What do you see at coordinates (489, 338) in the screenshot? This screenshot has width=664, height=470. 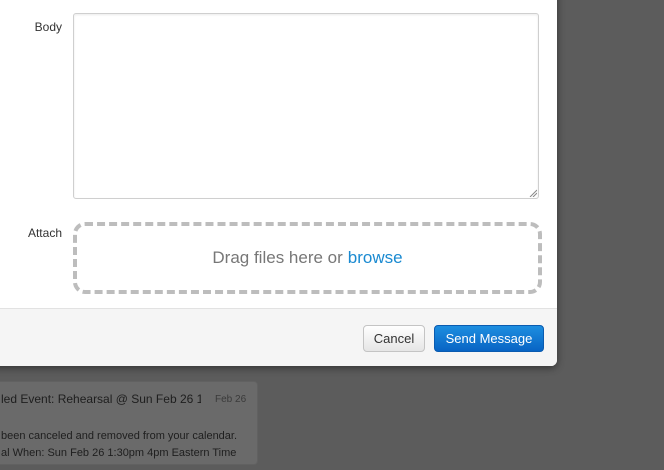 I see `send-message-button: Send Message` at bounding box center [489, 338].